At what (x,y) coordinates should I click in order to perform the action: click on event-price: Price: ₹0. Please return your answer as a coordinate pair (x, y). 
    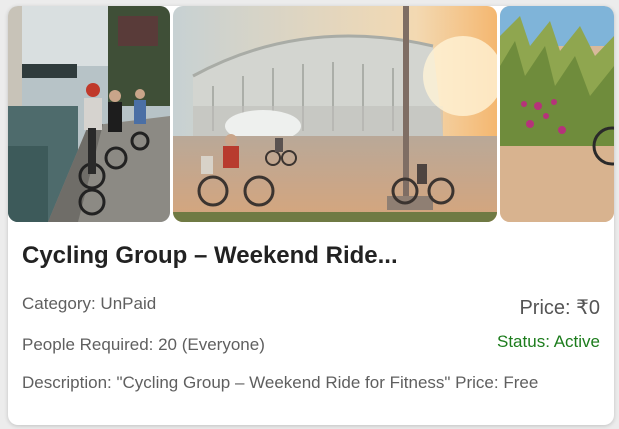
    Looking at the image, I should click on (559, 308).